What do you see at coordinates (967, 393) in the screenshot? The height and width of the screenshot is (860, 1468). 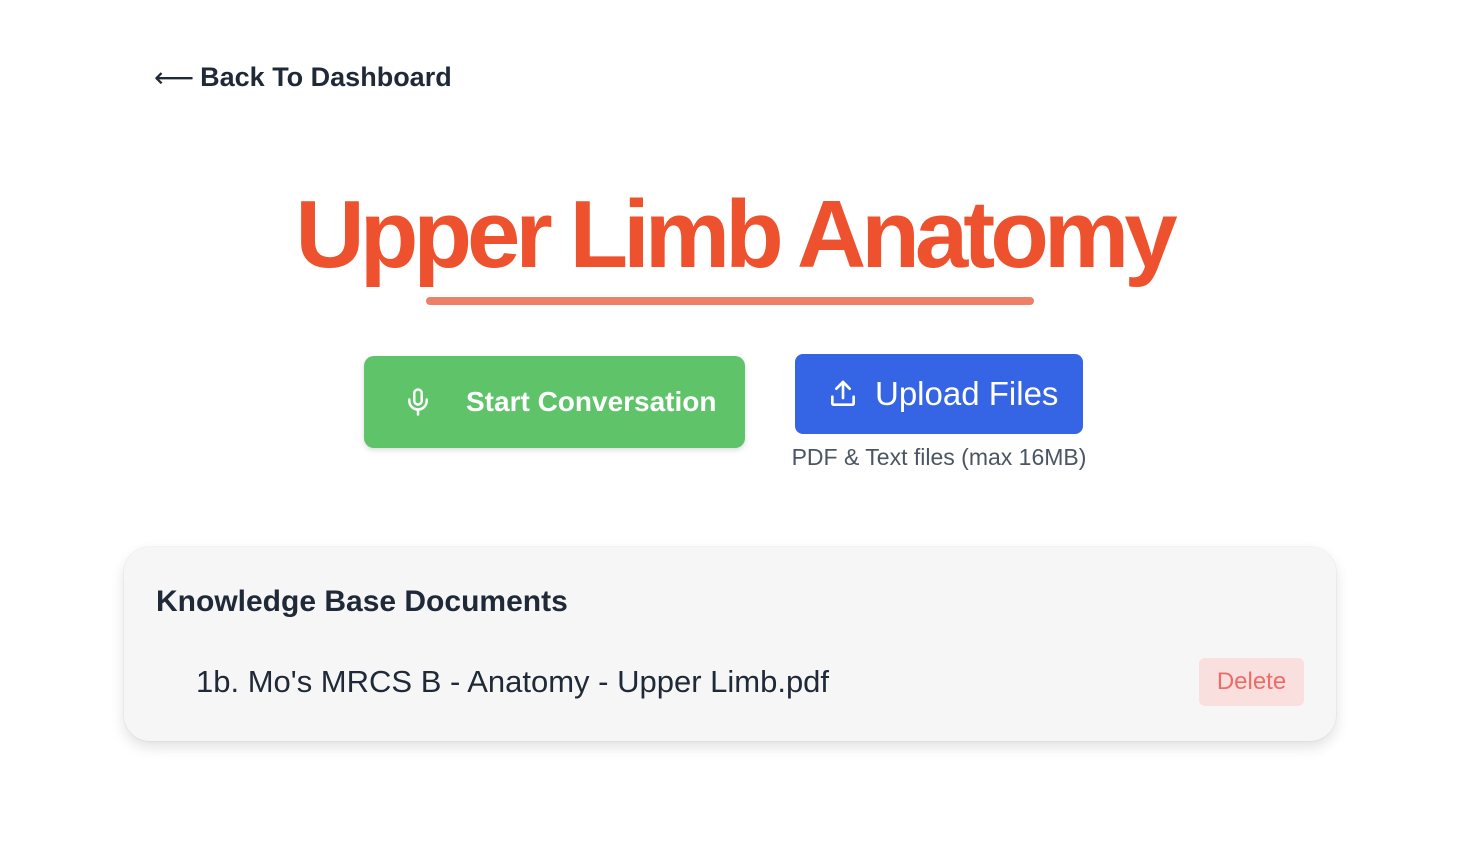 I see `upload-files-label: Upload Files` at bounding box center [967, 393].